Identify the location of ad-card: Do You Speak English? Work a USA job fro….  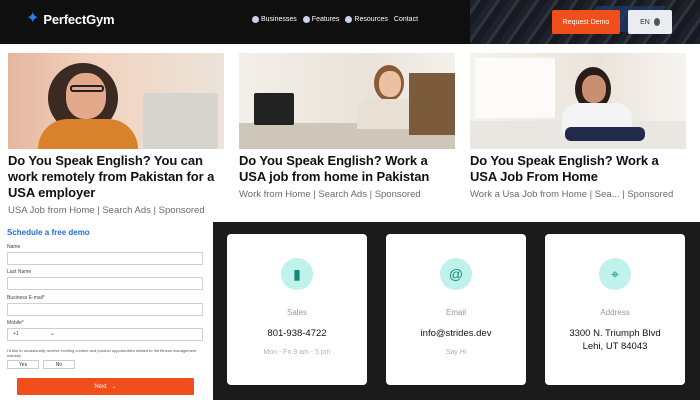
(347, 126).